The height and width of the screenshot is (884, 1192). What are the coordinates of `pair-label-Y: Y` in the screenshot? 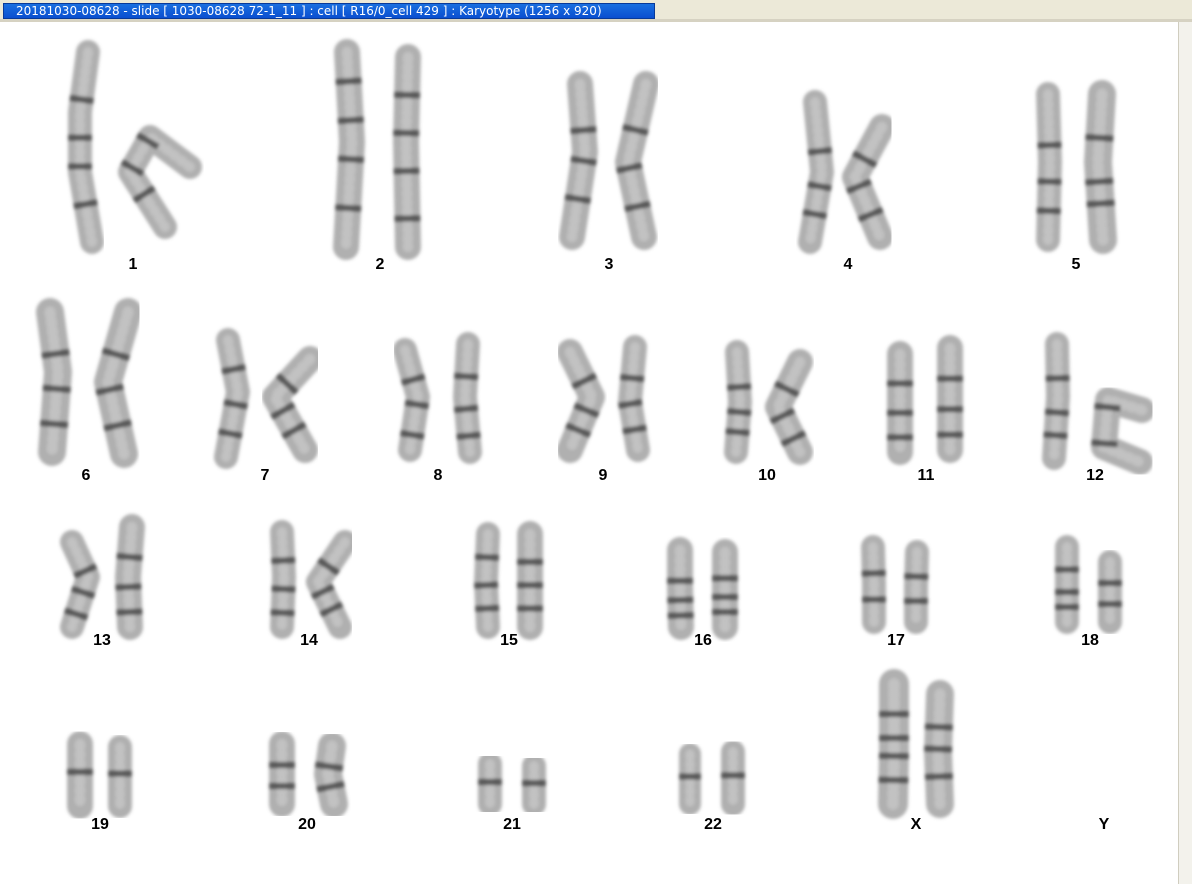 It's located at (1104, 824).